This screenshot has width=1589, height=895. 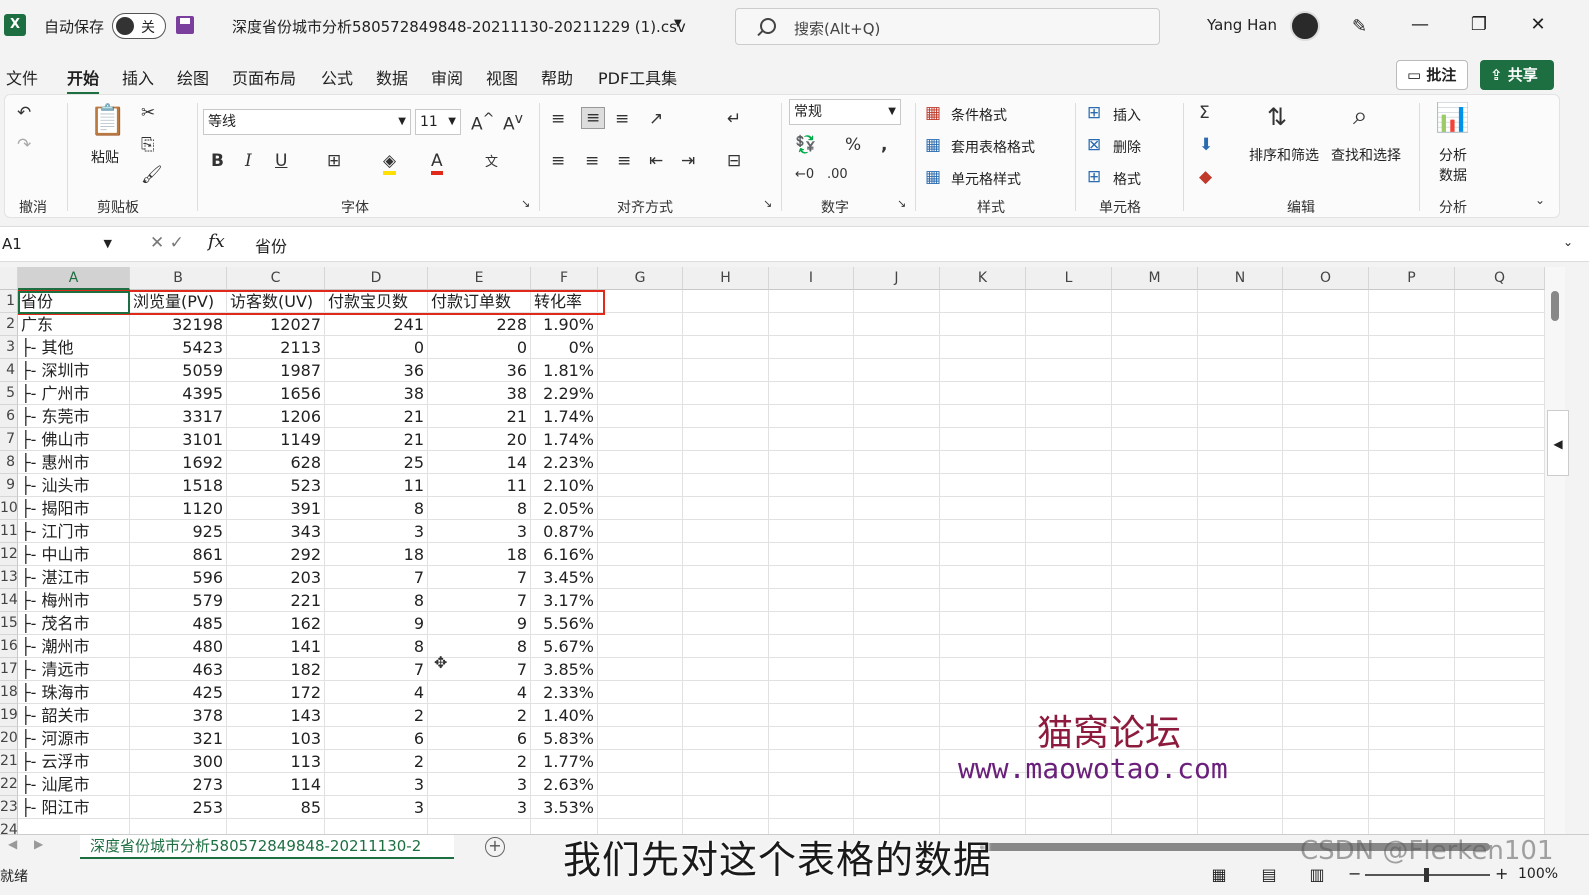 What do you see at coordinates (24, 113) in the screenshot?
I see `undo-icon: ↶` at bounding box center [24, 113].